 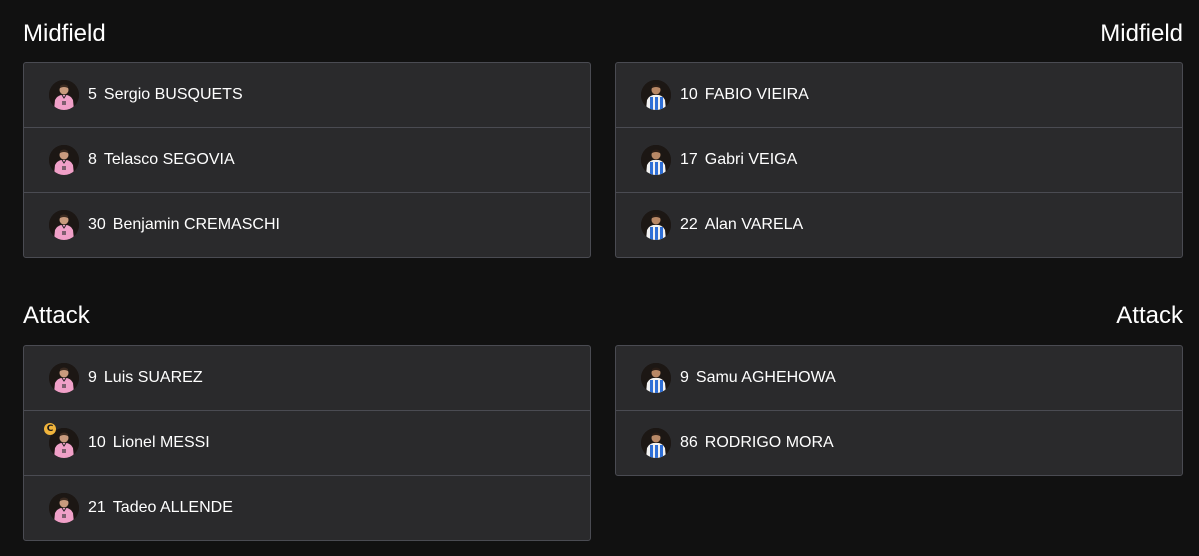 What do you see at coordinates (92, 94) in the screenshot?
I see `player-number: 5` at bounding box center [92, 94].